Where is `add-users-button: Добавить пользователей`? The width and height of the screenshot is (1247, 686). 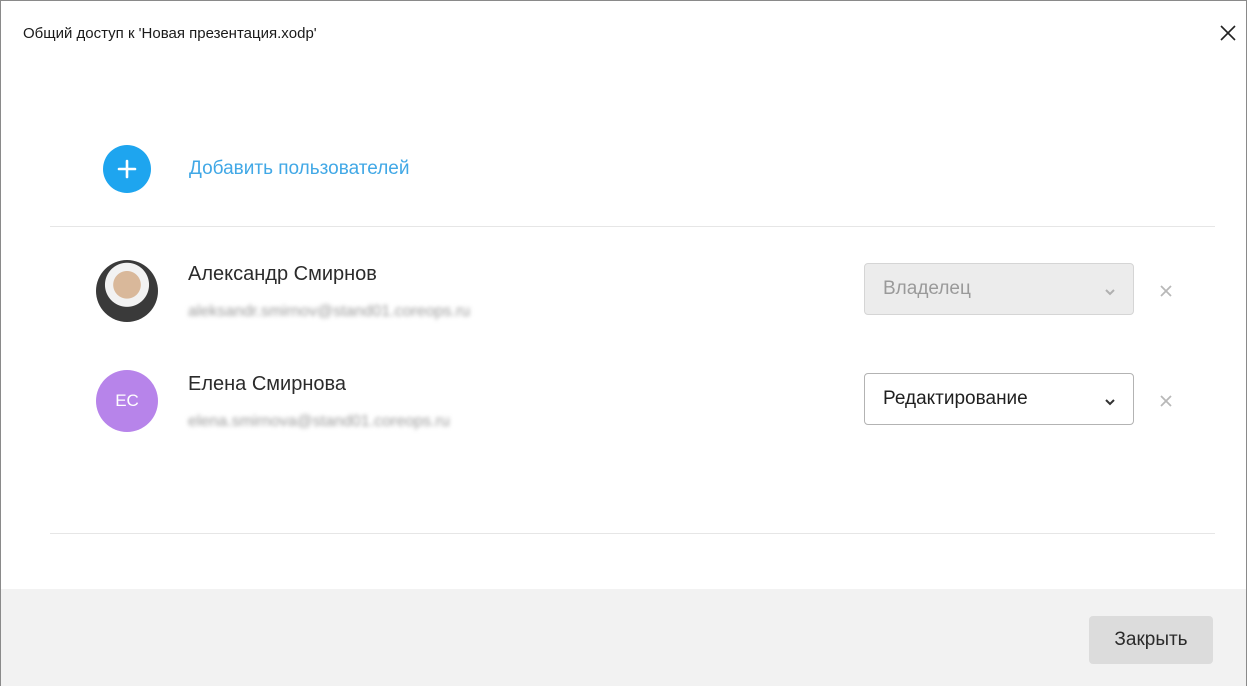 add-users-button: Добавить пользователей is located at coordinates (256, 169).